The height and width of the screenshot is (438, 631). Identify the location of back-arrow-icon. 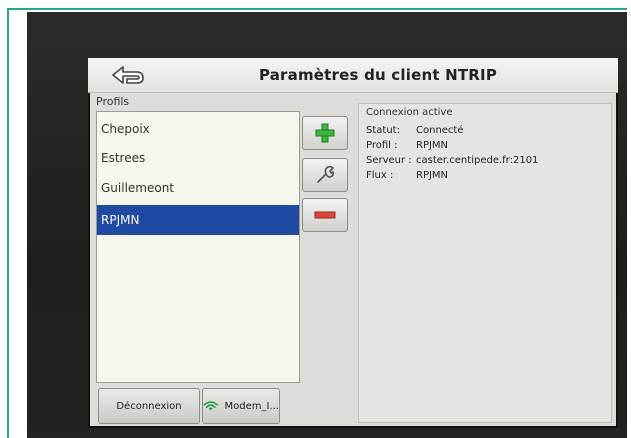
(128, 75).